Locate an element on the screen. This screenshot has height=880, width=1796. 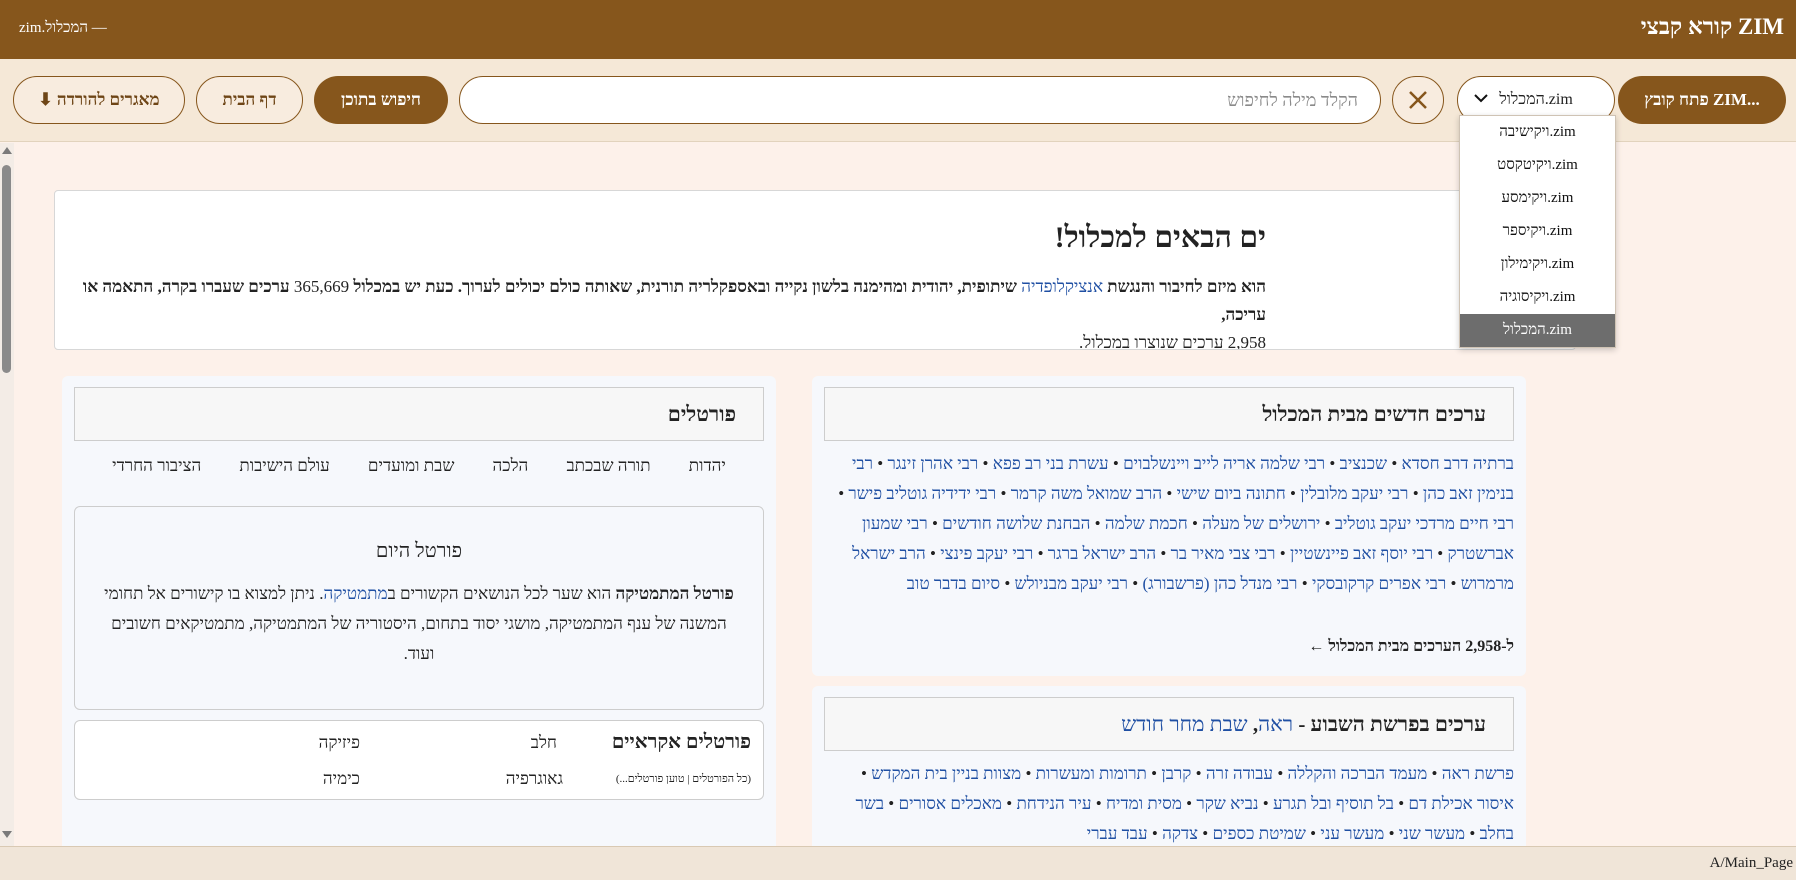
random-portal-link: גאוגרפיה is located at coordinates (534, 779).